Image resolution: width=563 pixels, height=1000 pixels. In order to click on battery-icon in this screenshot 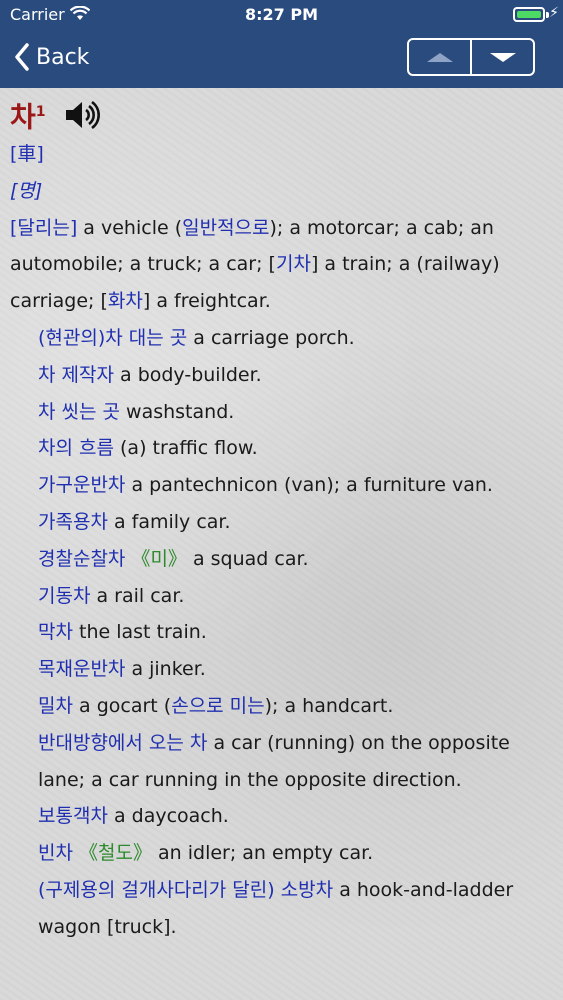, I will do `click(531, 14)`.